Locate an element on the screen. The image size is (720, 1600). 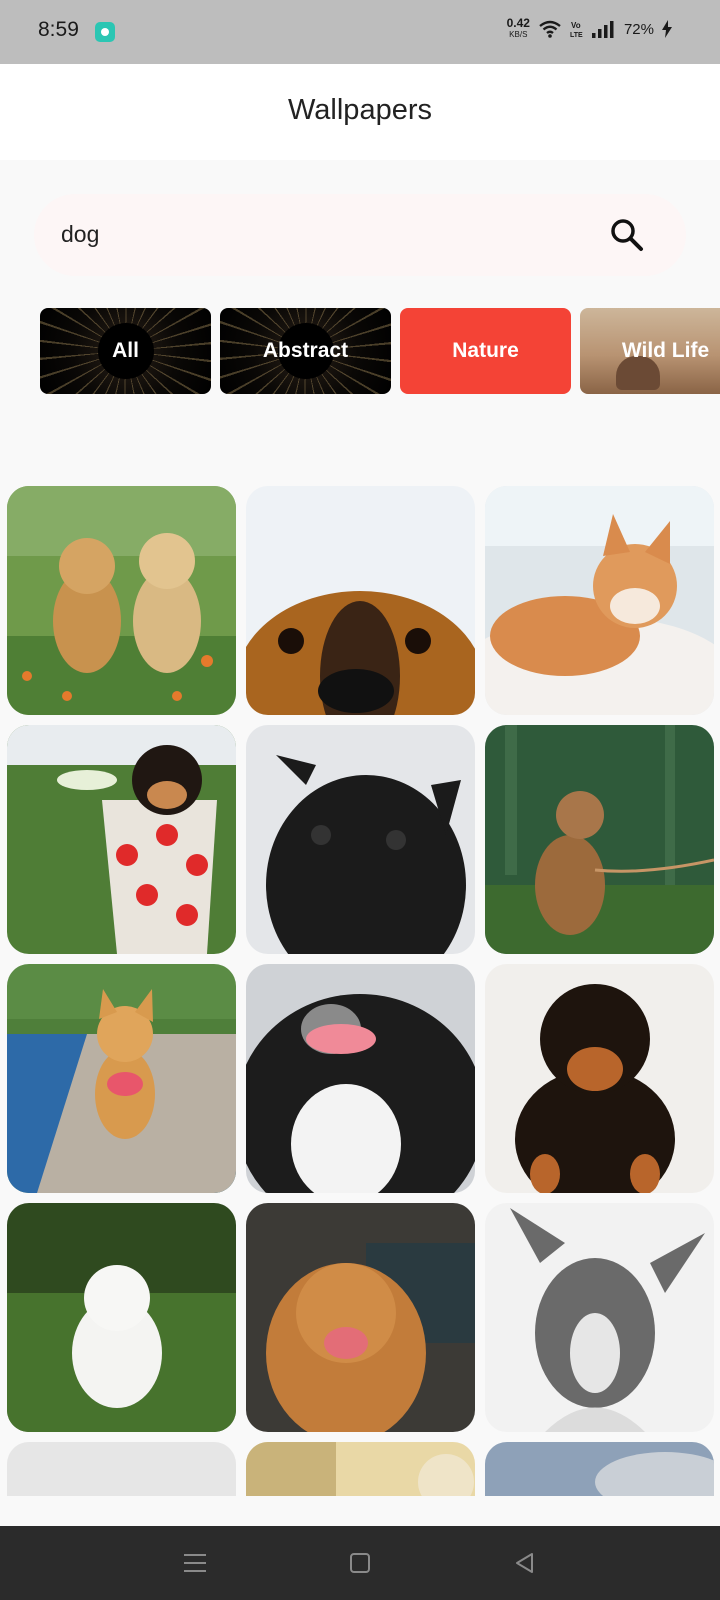
network-speed: 0.42 KB/S is located at coordinates (518, 28).